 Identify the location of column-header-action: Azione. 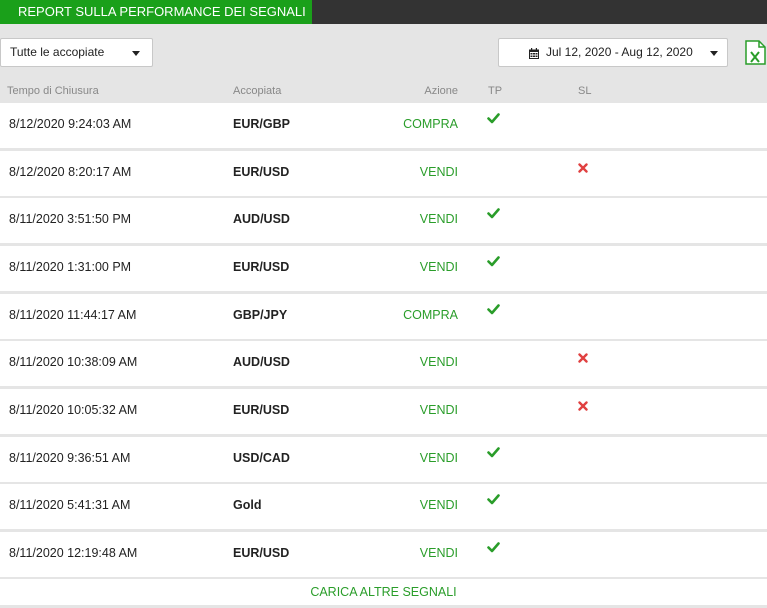
(441, 91).